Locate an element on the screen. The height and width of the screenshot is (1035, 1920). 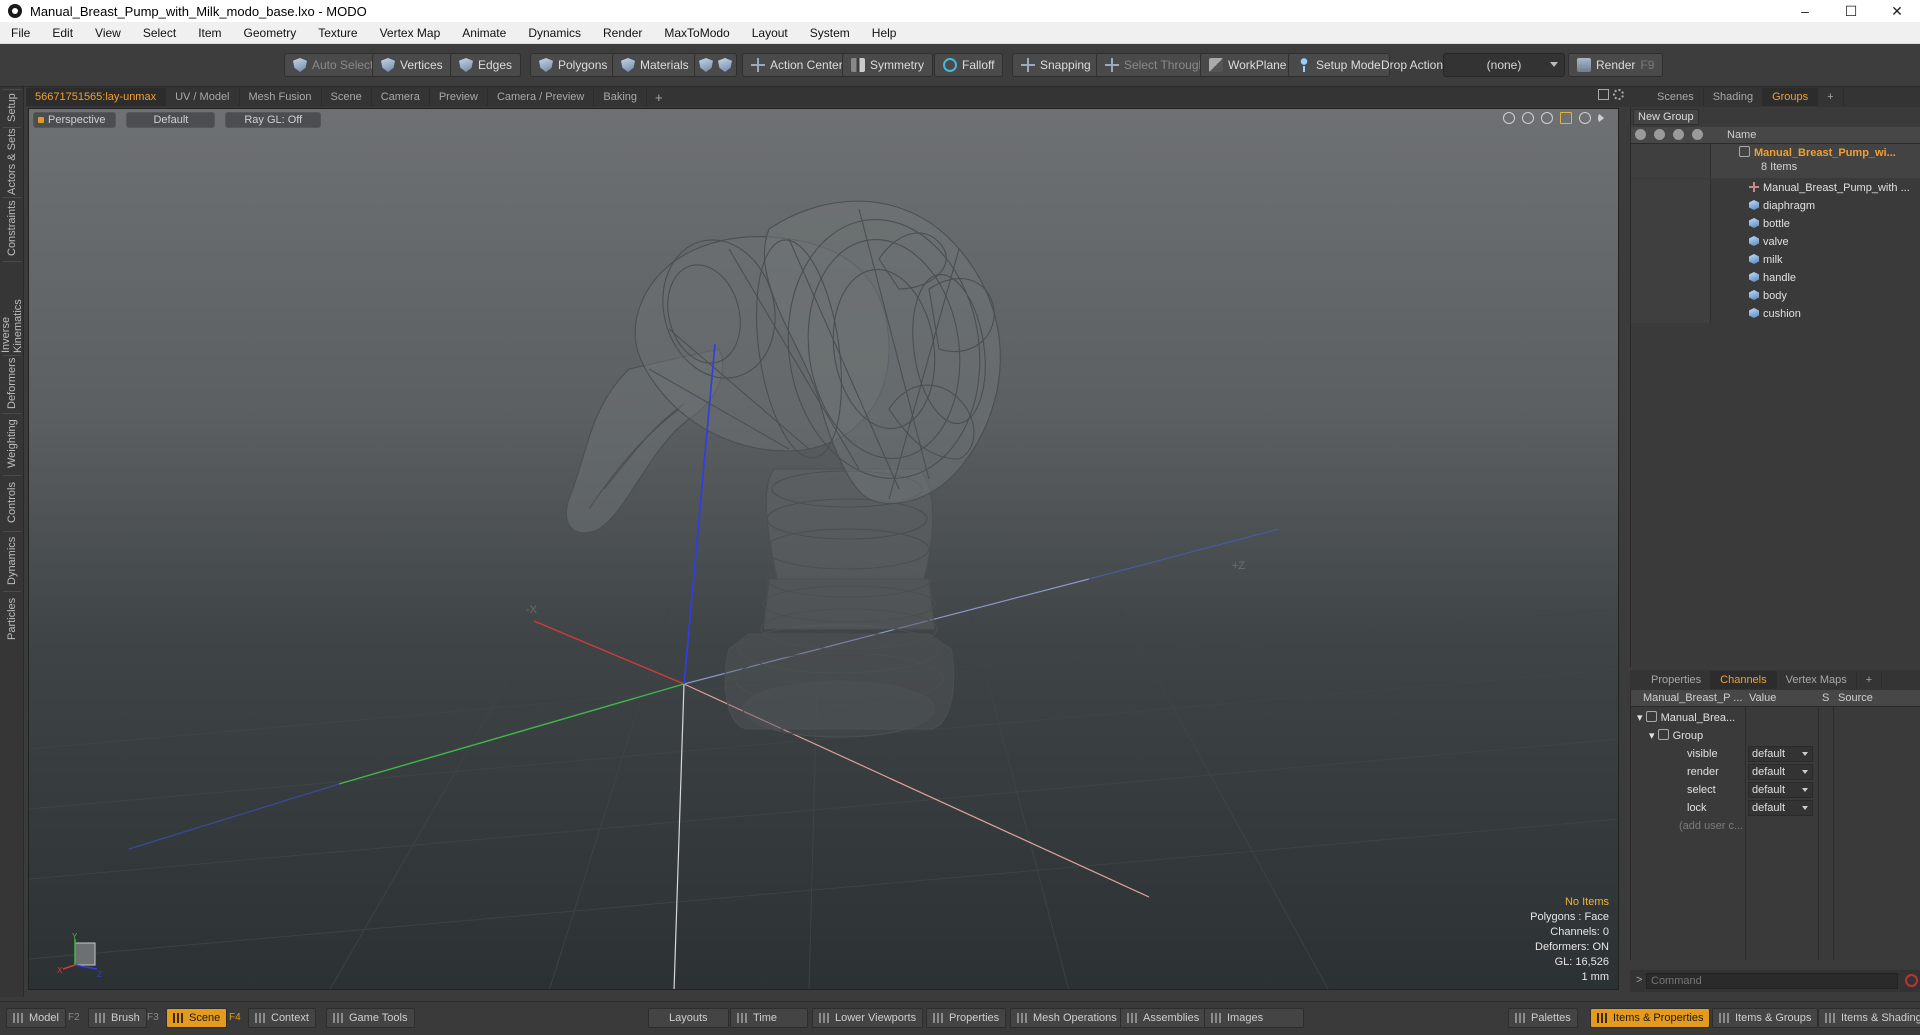
fit-view-icon is located at coordinates (1566, 118).